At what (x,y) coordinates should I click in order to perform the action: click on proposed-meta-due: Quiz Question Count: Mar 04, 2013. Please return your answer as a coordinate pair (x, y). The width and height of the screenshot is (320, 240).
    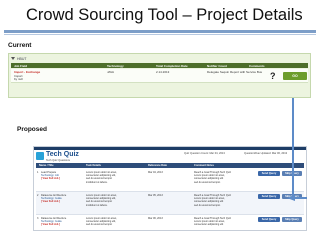
    Looking at the image, I should click on (204, 153).